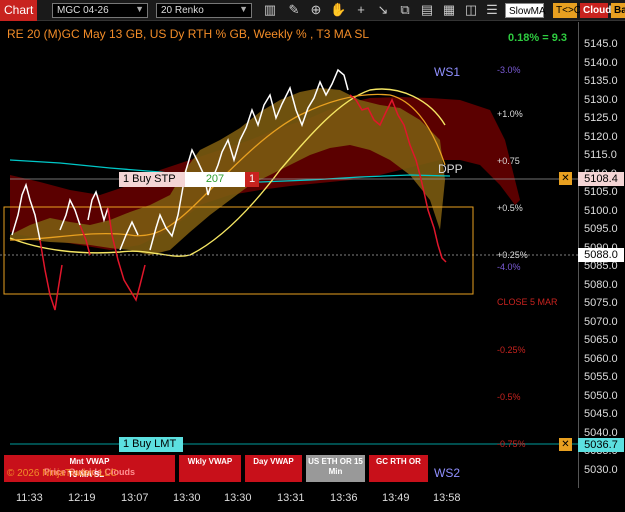 The image size is (625, 512). I want to click on mnt-vwap-label: Mnt VWAP, so click(89, 461).